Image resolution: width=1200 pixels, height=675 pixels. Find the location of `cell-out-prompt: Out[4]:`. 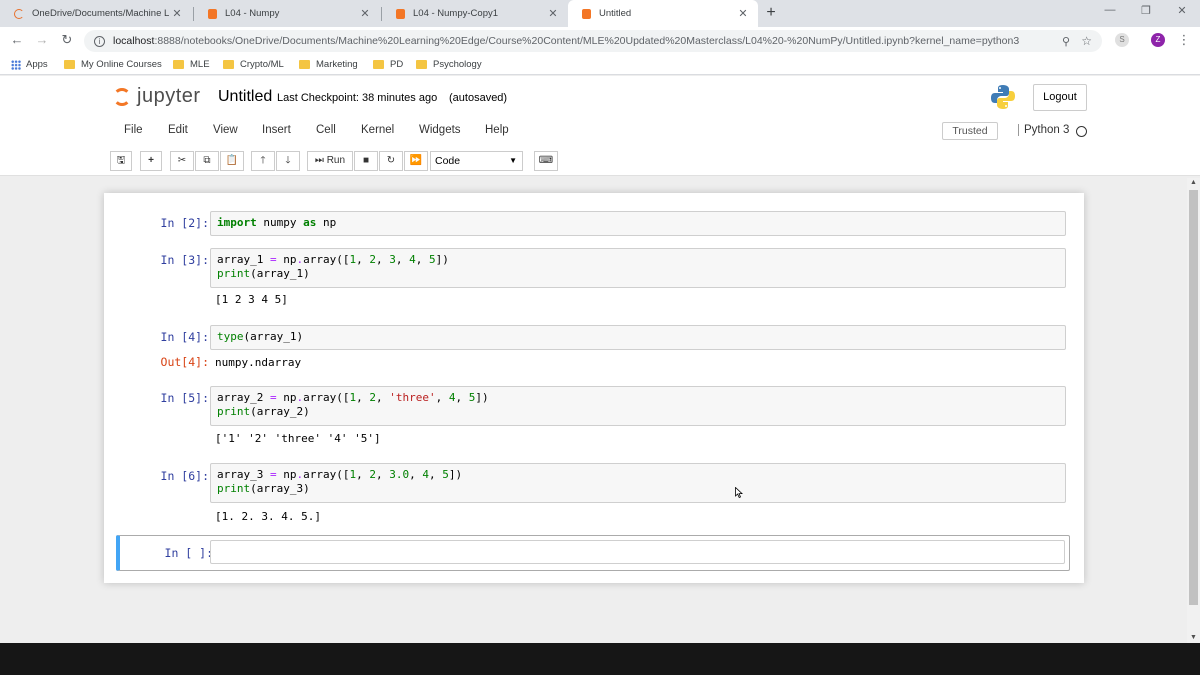

cell-out-prompt: Out[4]: is located at coordinates (184, 362).